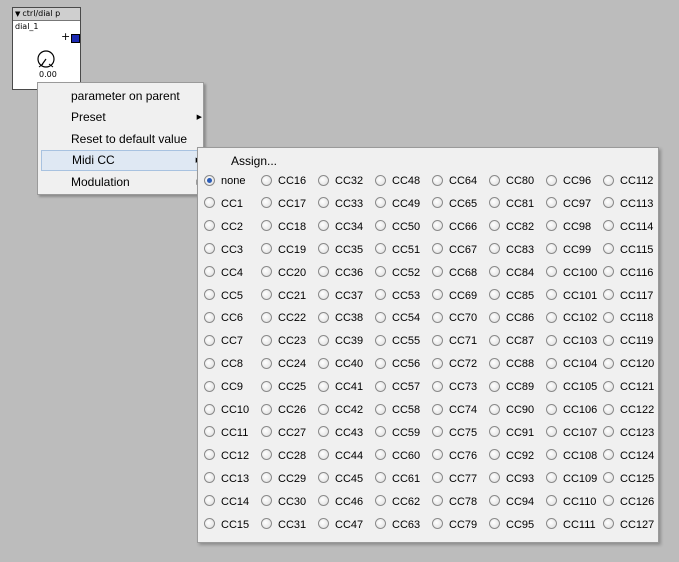 The image size is (679, 562). What do you see at coordinates (223, 344) in the screenshot?
I see `midi-cc-option: CC7` at bounding box center [223, 344].